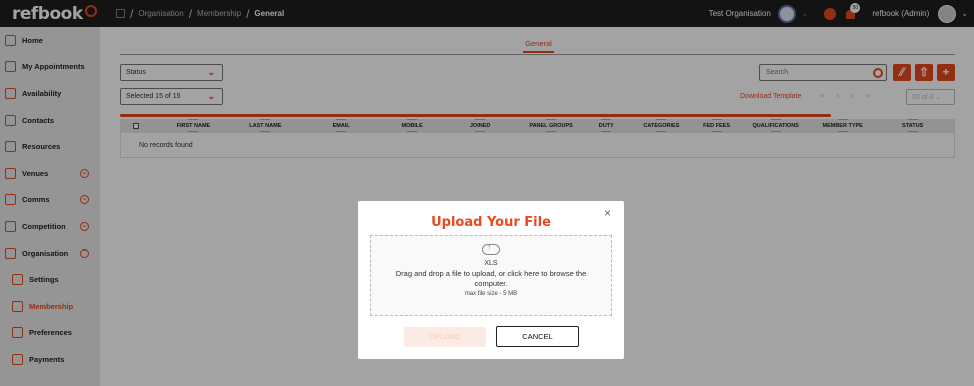 The height and width of the screenshot is (386, 974). I want to click on modal-title: Upload Your File, so click(491, 222).